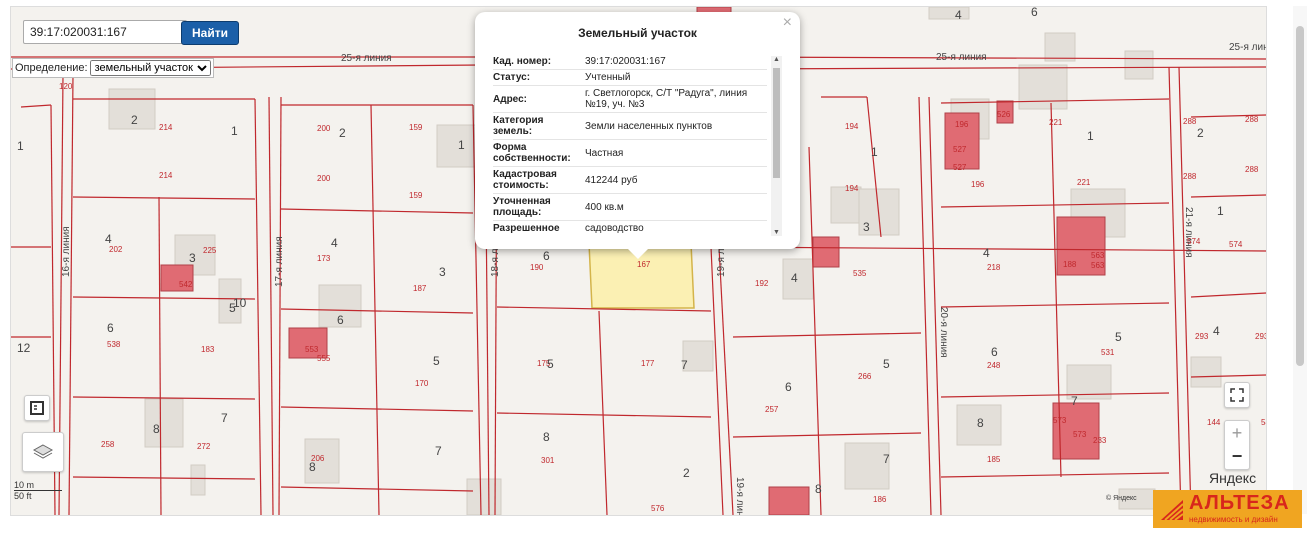 This screenshot has height=534, width=1307. Describe the element at coordinates (776, 232) in the screenshot. I see `scroll-down-icon: ▼` at that location.